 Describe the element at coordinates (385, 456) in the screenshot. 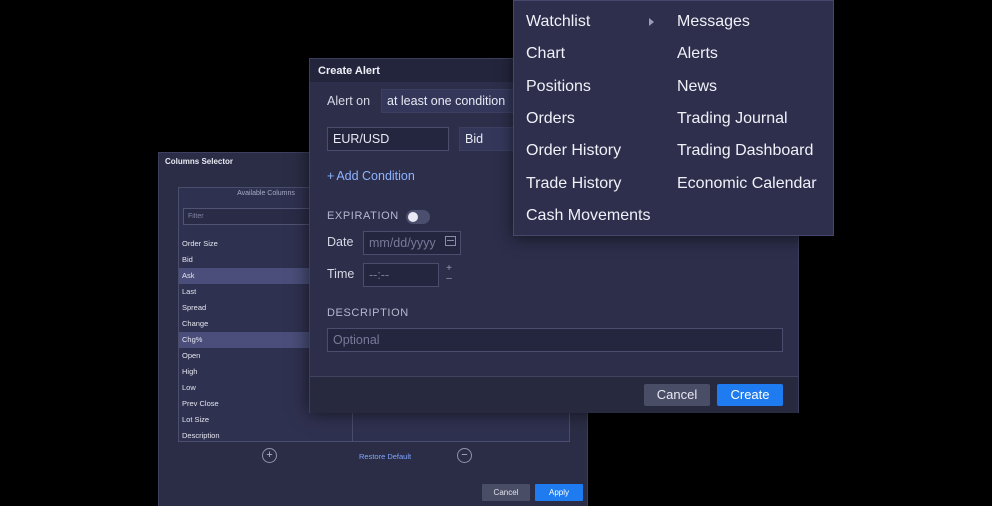

I see `restore-default-link: Restore Default` at that location.